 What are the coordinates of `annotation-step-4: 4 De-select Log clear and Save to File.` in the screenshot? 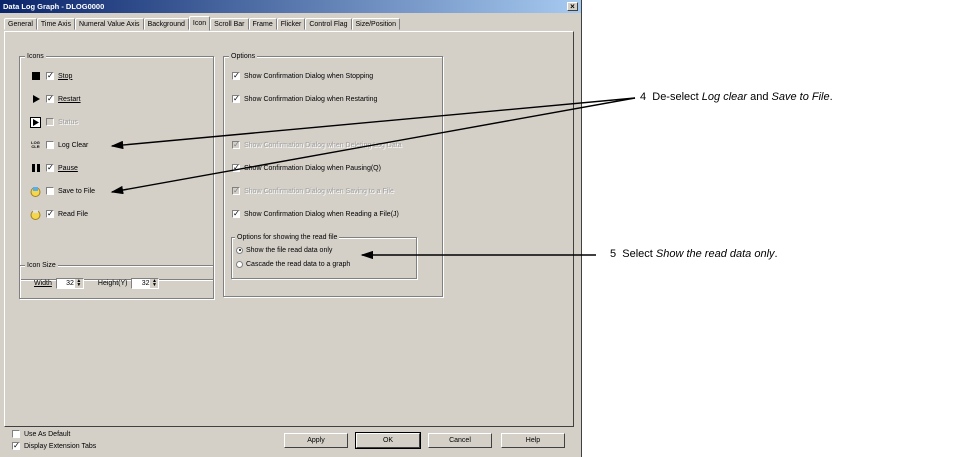 It's located at (736, 97).